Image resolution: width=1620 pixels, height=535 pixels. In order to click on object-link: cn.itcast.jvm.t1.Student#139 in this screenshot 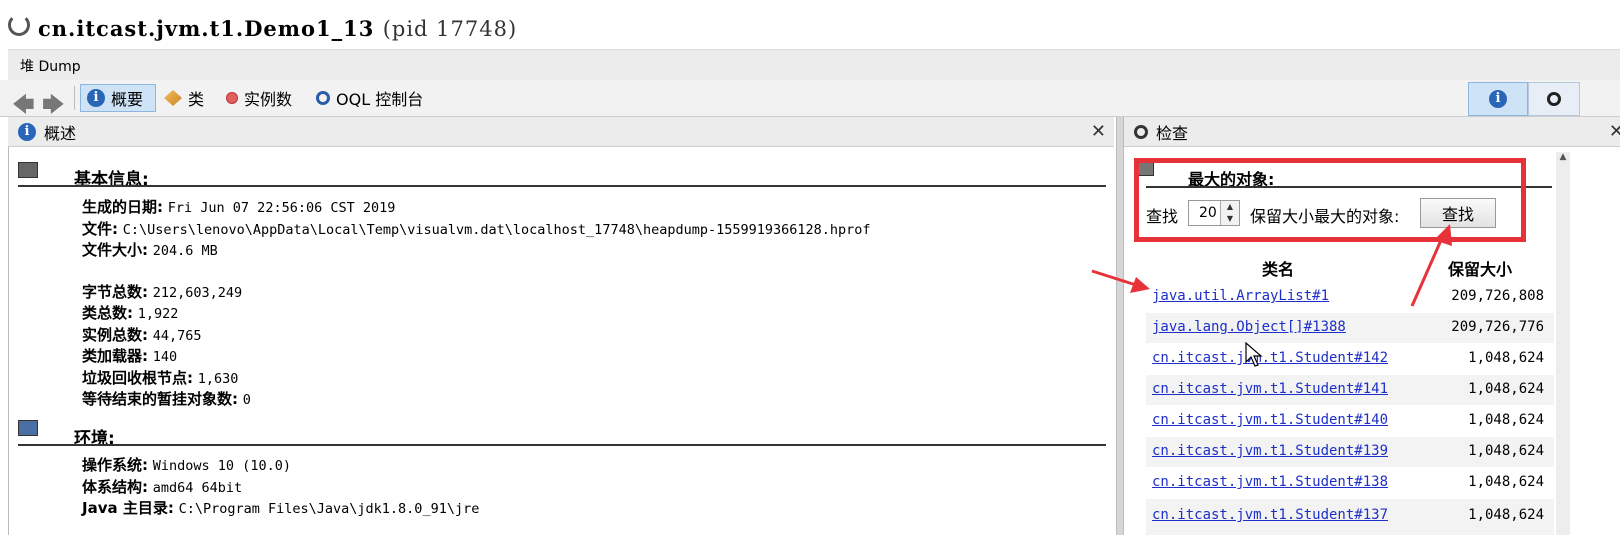, I will do `click(1270, 451)`.